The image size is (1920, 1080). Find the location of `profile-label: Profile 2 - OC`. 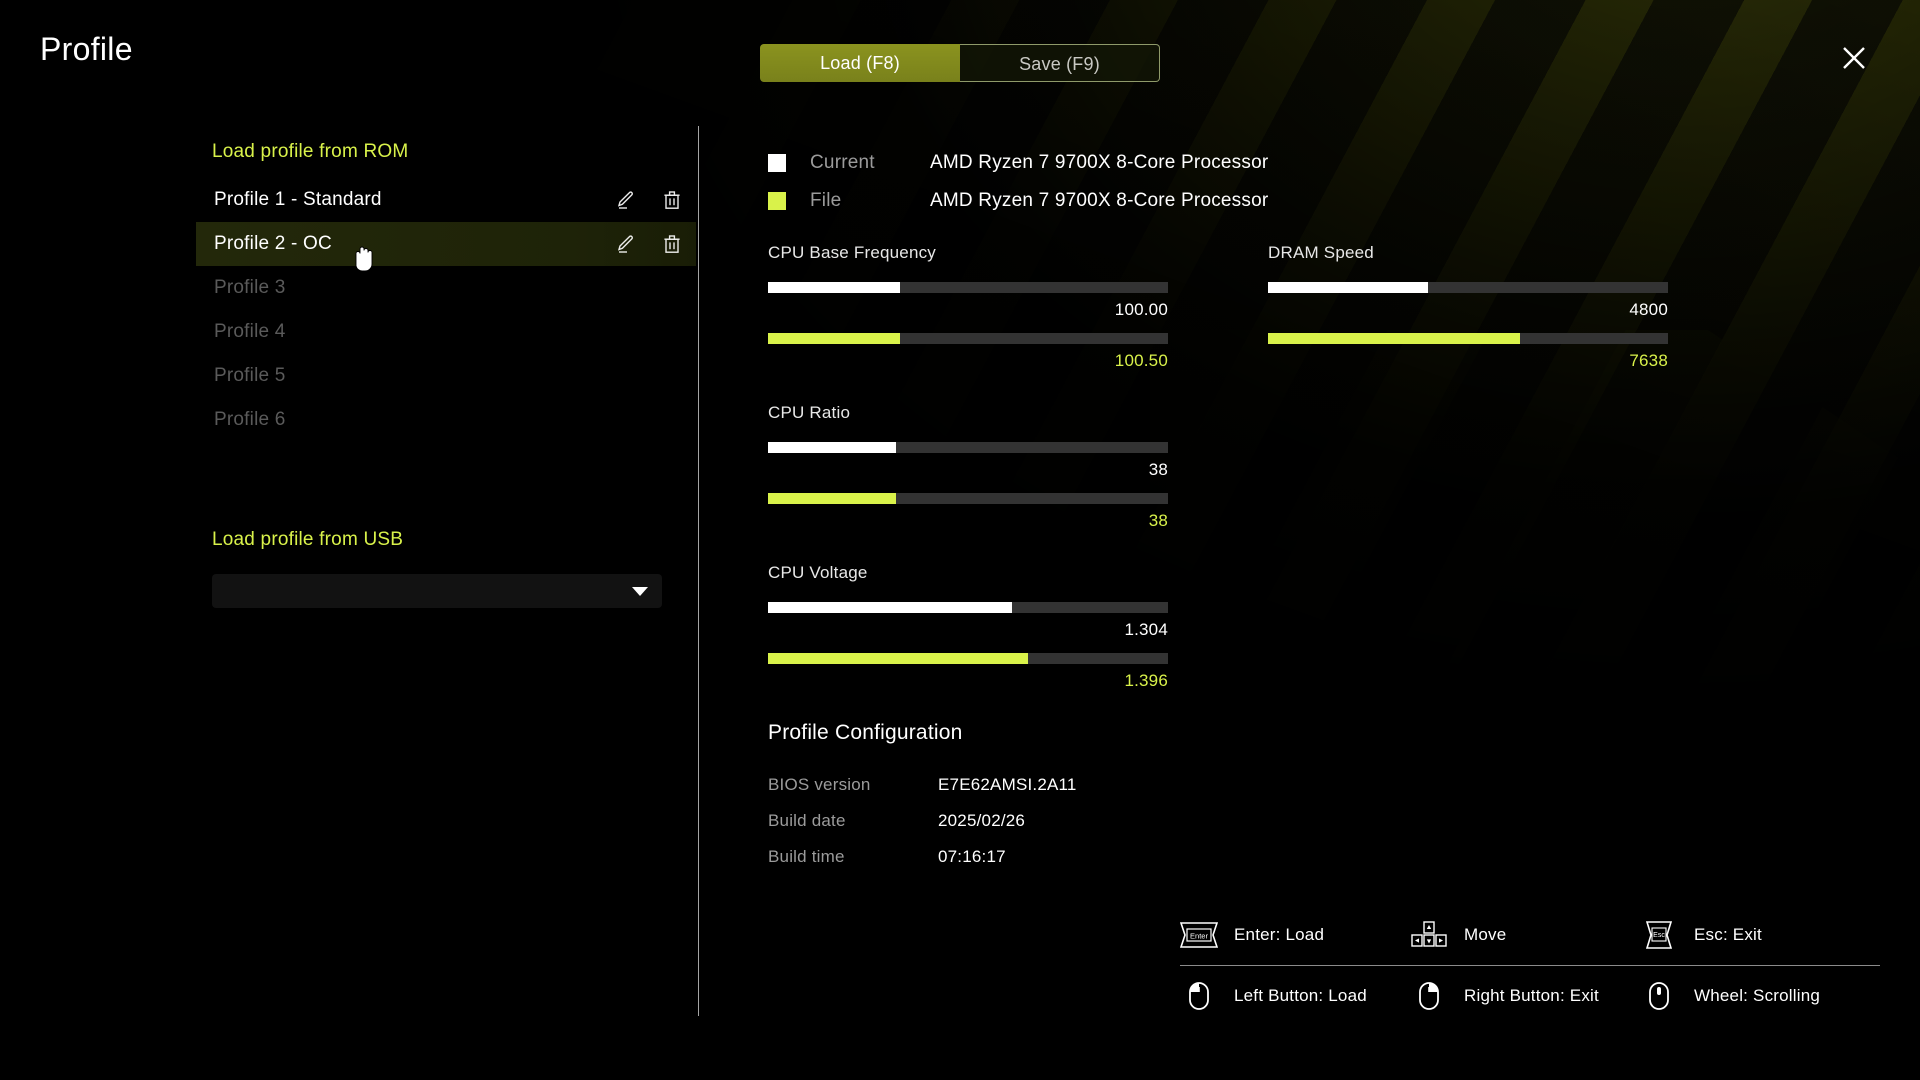

profile-label: Profile 2 - OC is located at coordinates (273, 243).